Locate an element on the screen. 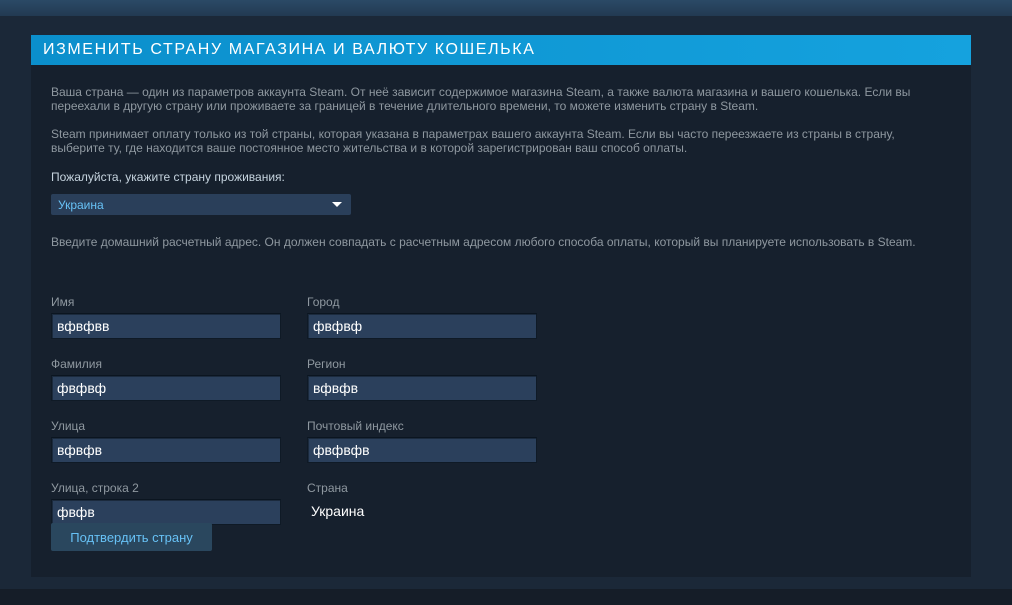  last-name-field is located at coordinates (166, 388).